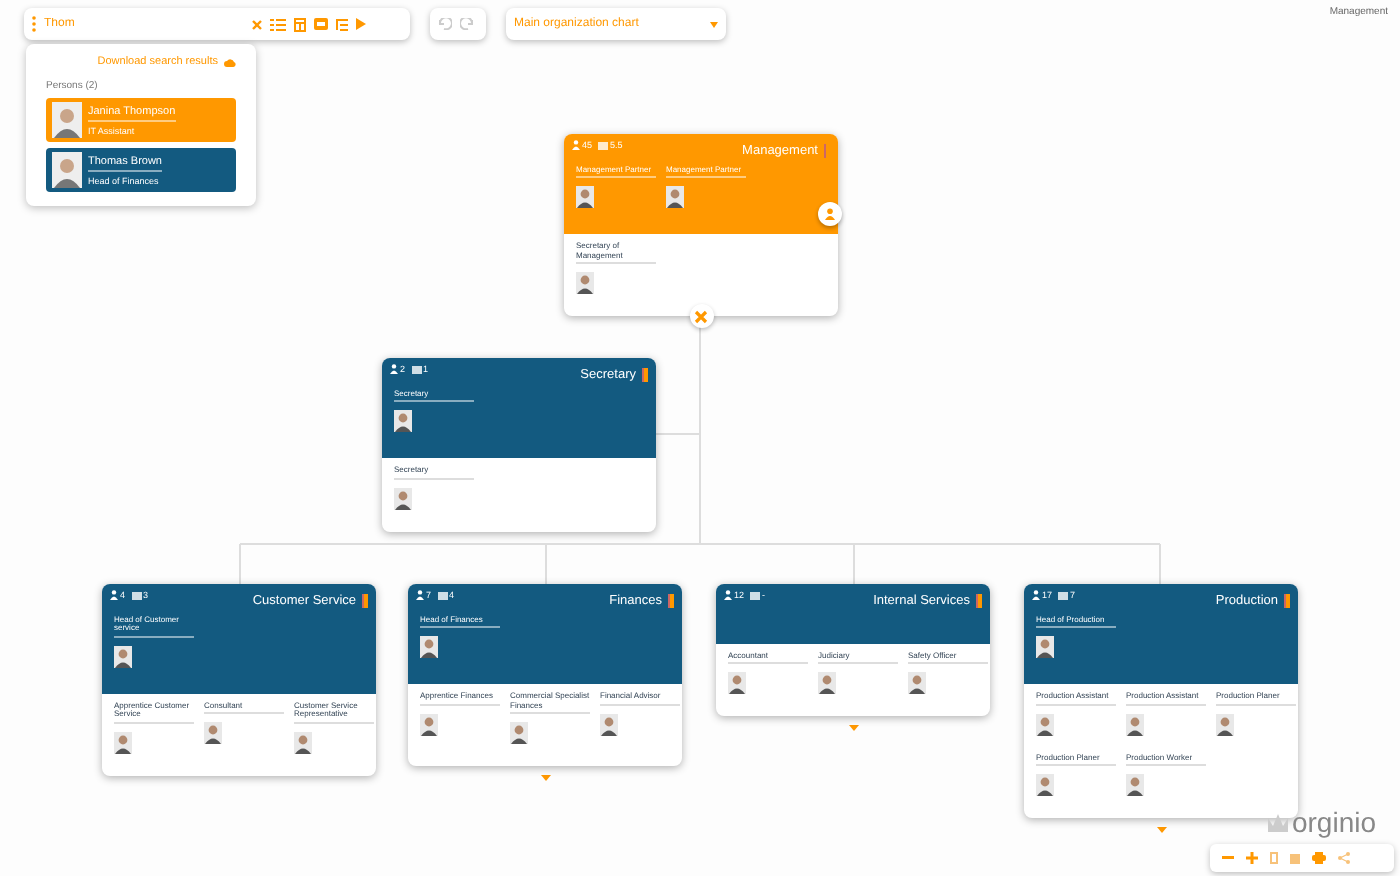  I want to click on person-icon, so click(830, 214).